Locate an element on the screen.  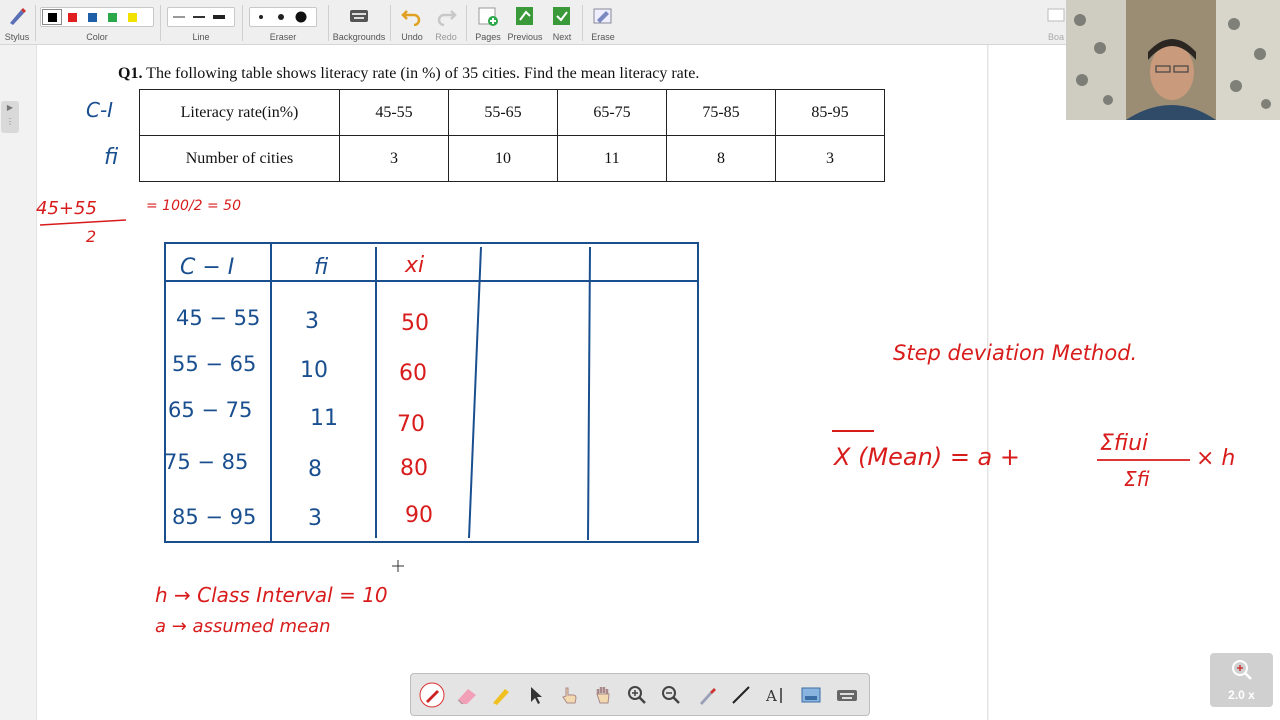
table-cell: 11 is located at coordinates (612, 158).